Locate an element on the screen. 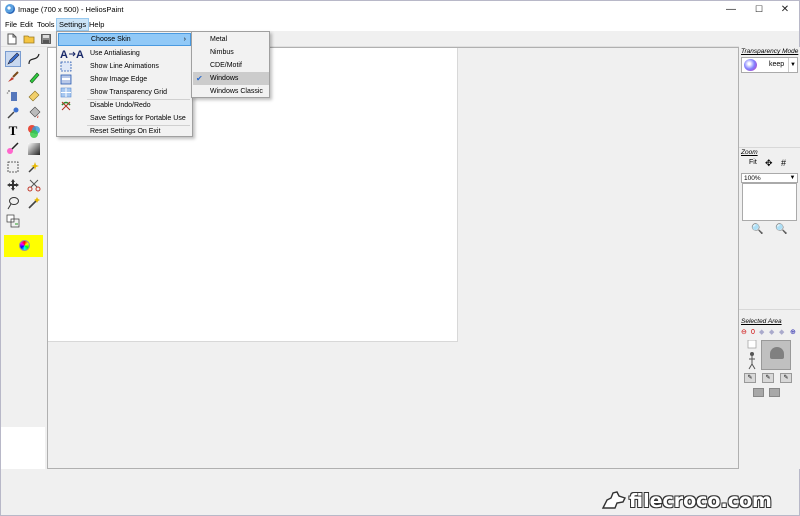 The image size is (800, 516). remove-selection-icon: ⊖ is located at coordinates (744, 333).